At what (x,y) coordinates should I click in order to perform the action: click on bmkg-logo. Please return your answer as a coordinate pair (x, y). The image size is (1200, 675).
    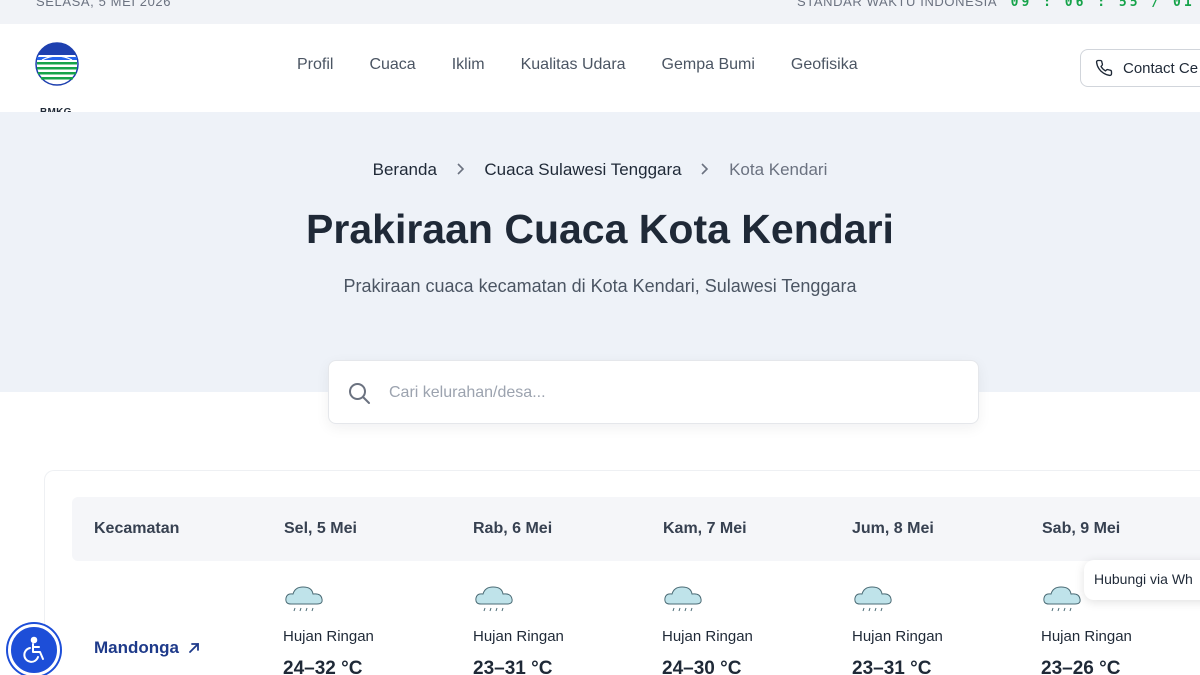
    Looking at the image, I should click on (57, 69).